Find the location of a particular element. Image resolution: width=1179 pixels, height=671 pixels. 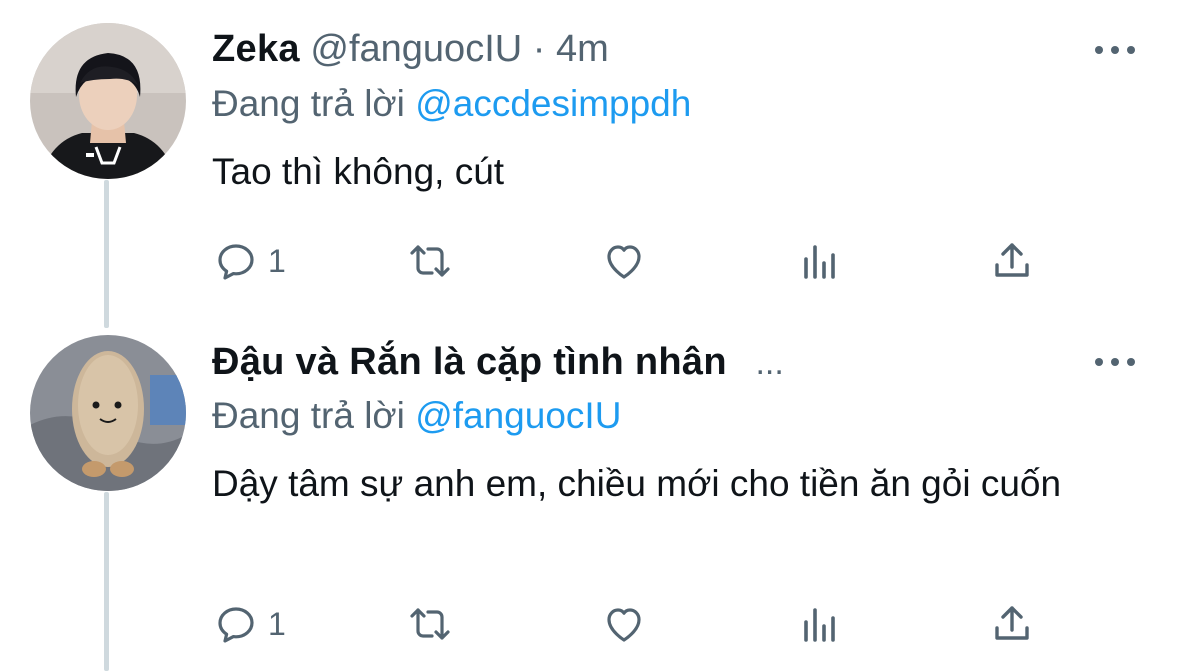

avatar-plush-toy-icon is located at coordinates (108, 413).